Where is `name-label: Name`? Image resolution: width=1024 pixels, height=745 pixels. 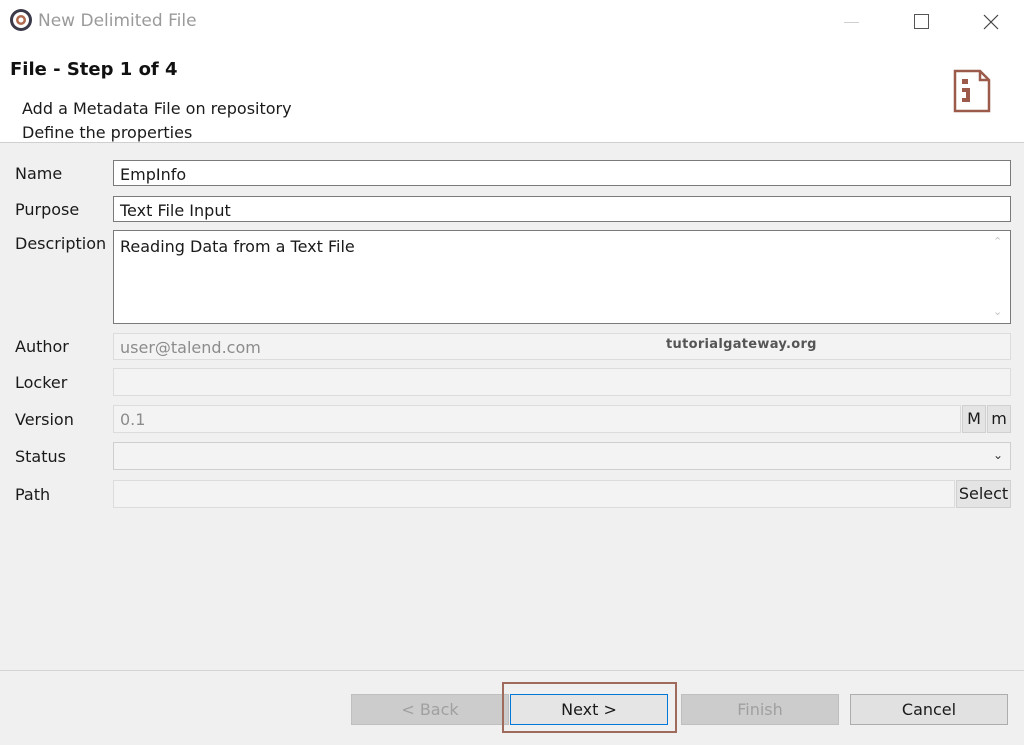
name-label: Name is located at coordinates (39, 173).